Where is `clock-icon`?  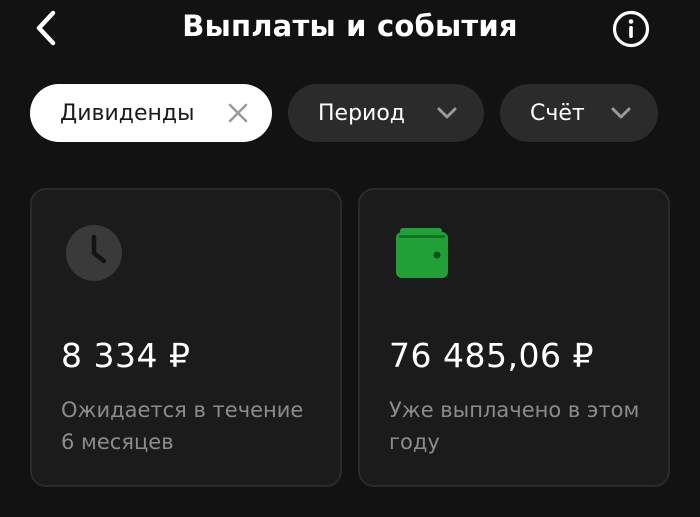
clock-icon is located at coordinates (94, 255).